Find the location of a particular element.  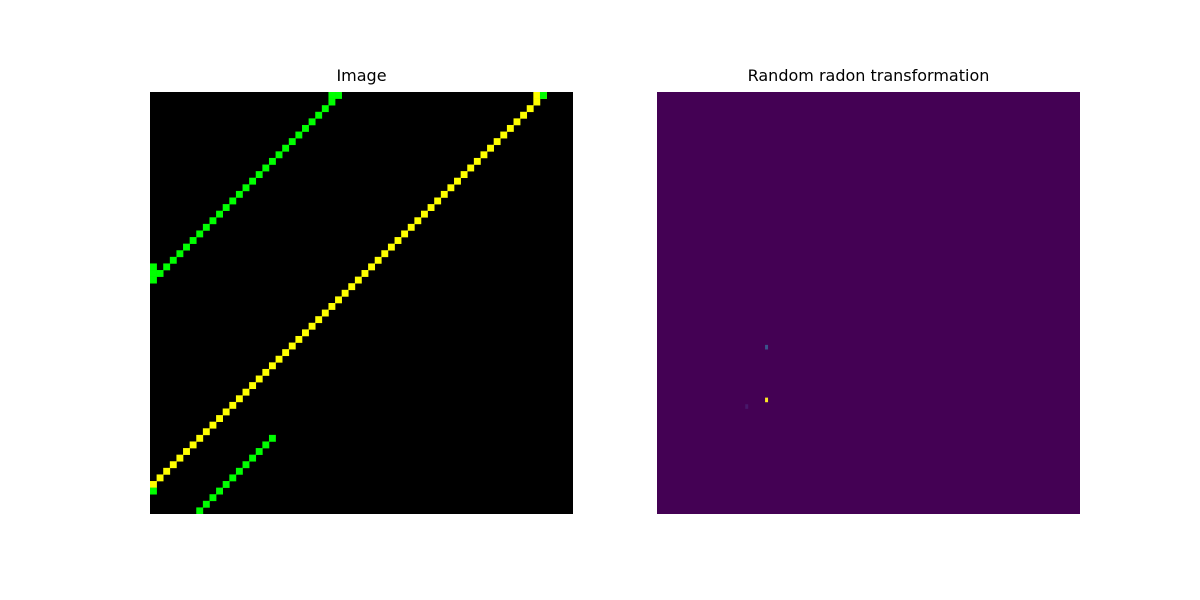

radon-title: Random radon transformation is located at coordinates (868, 75).